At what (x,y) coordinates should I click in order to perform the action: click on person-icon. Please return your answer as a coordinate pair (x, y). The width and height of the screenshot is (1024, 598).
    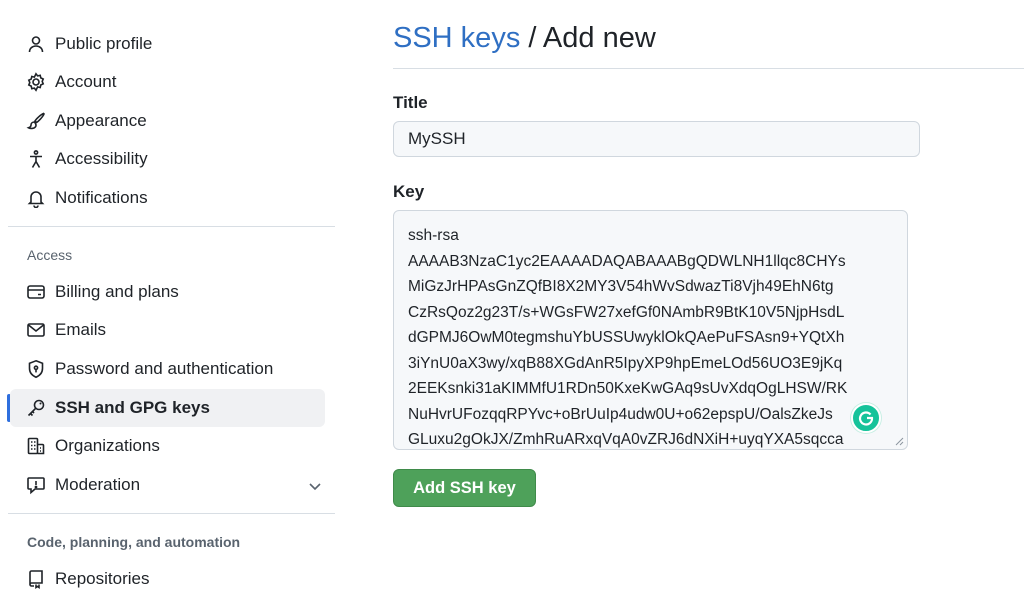
    Looking at the image, I should click on (36, 44).